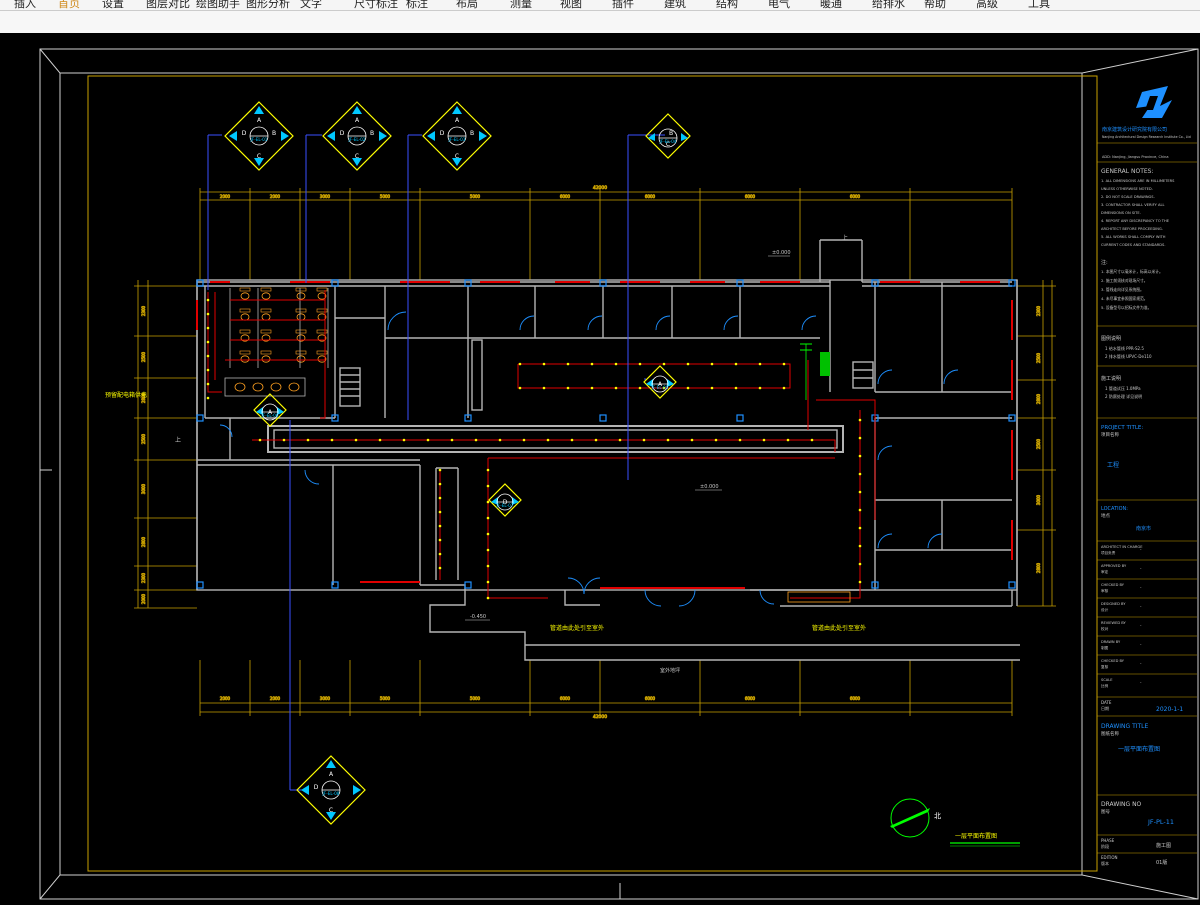 This screenshot has width=1200, height=905. What do you see at coordinates (268, 5) in the screenshot?
I see `menu-item: 图形分析` at bounding box center [268, 5].